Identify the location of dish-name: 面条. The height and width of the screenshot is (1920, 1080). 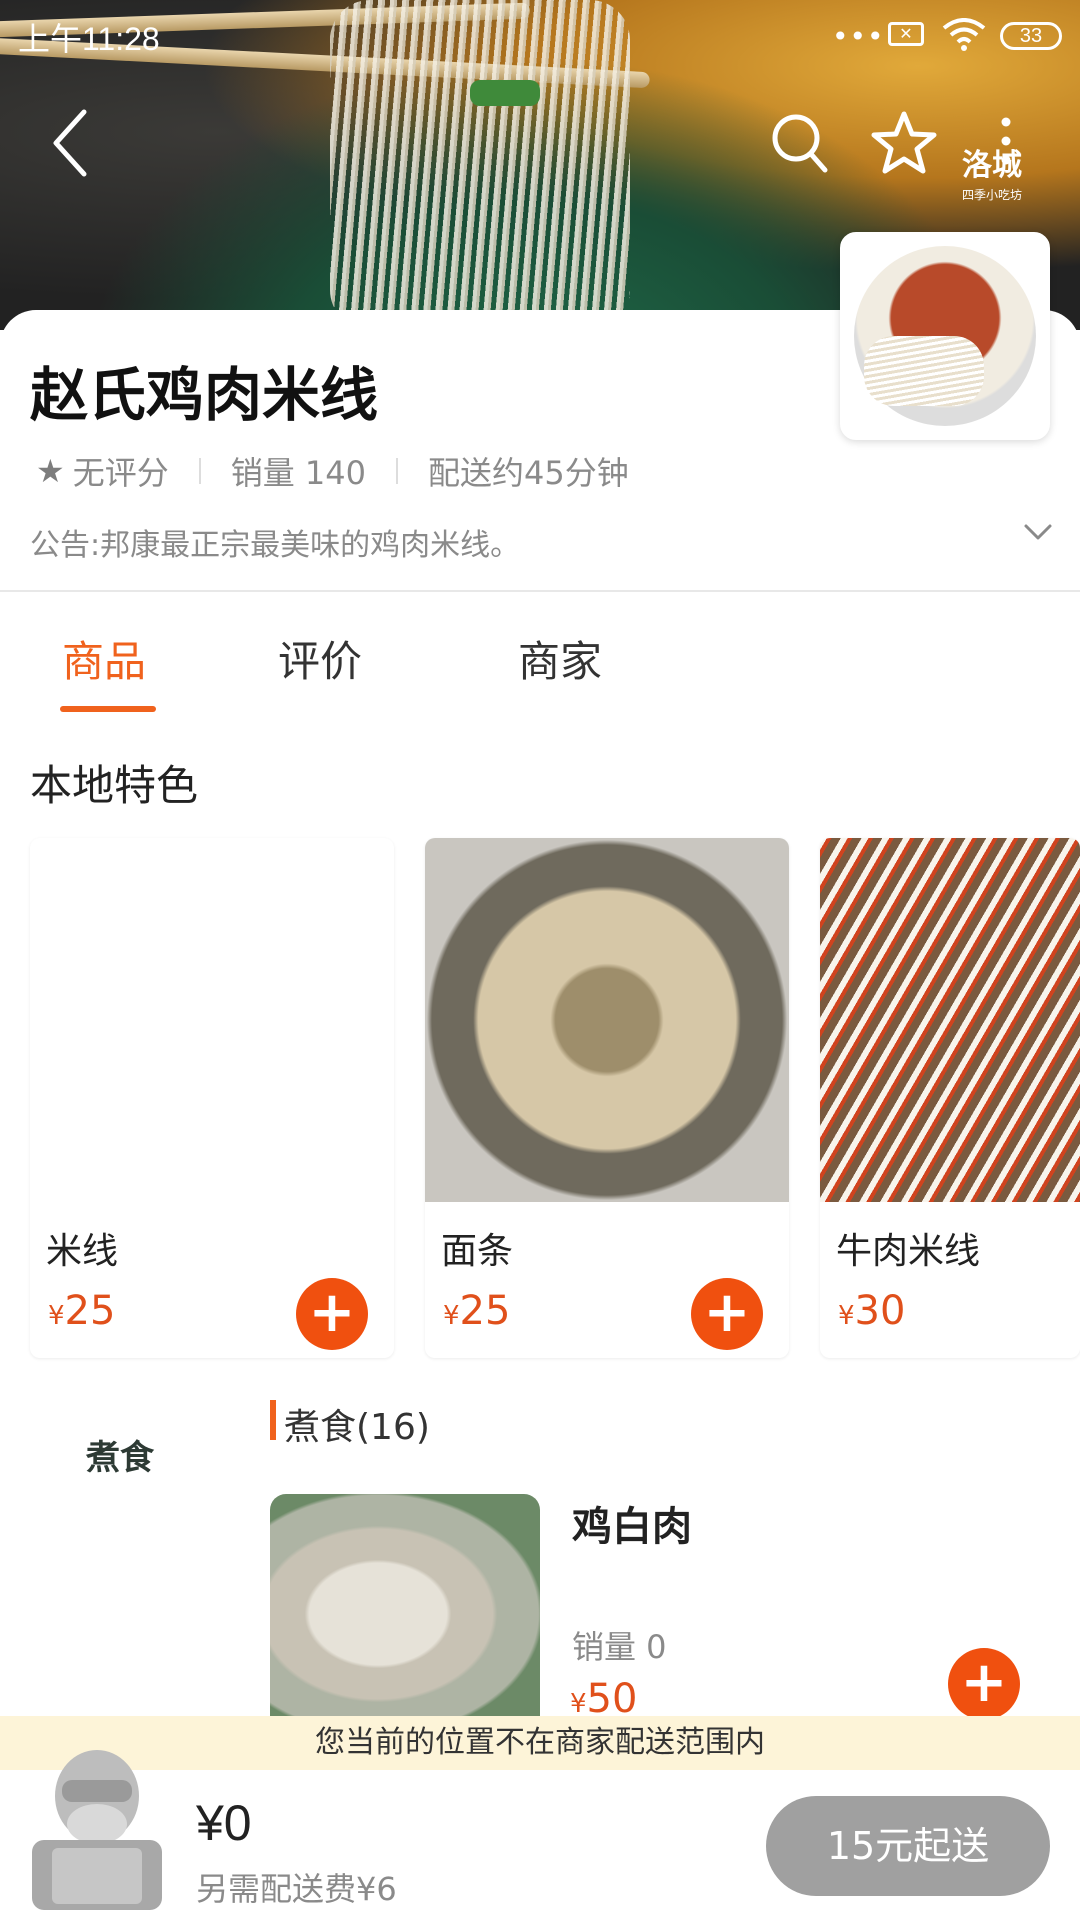
(477, 1251).